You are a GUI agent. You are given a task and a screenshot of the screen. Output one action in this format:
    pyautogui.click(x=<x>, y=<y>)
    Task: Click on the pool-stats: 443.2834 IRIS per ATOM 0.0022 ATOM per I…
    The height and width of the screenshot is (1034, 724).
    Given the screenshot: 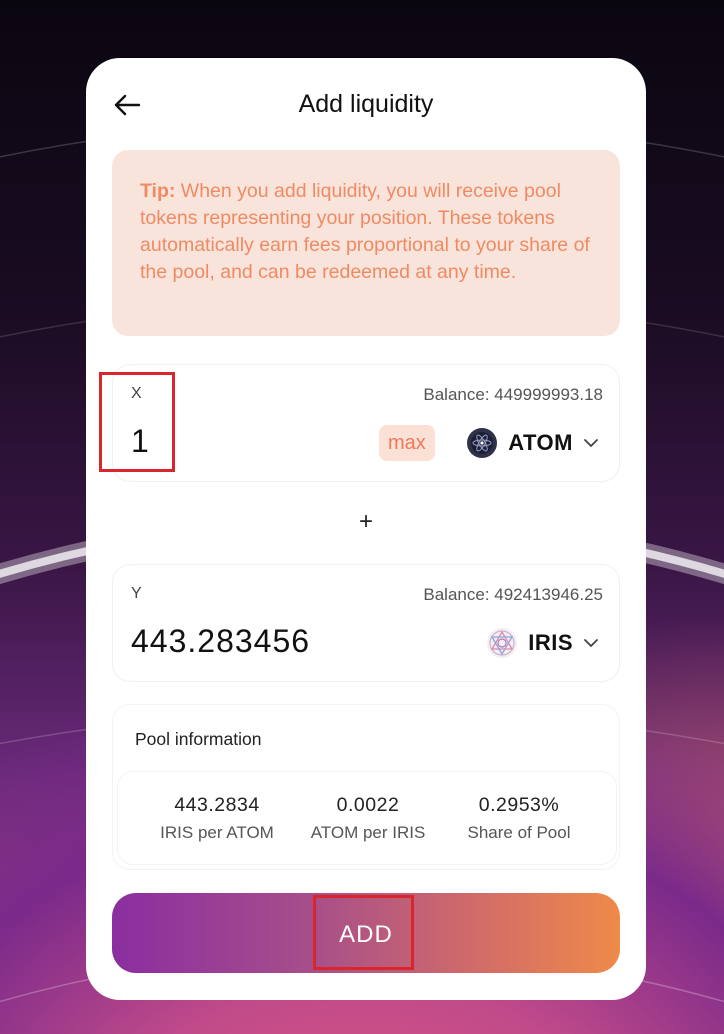 What is the action you would take?
    pyautogui.click(x=367, y=818)
    